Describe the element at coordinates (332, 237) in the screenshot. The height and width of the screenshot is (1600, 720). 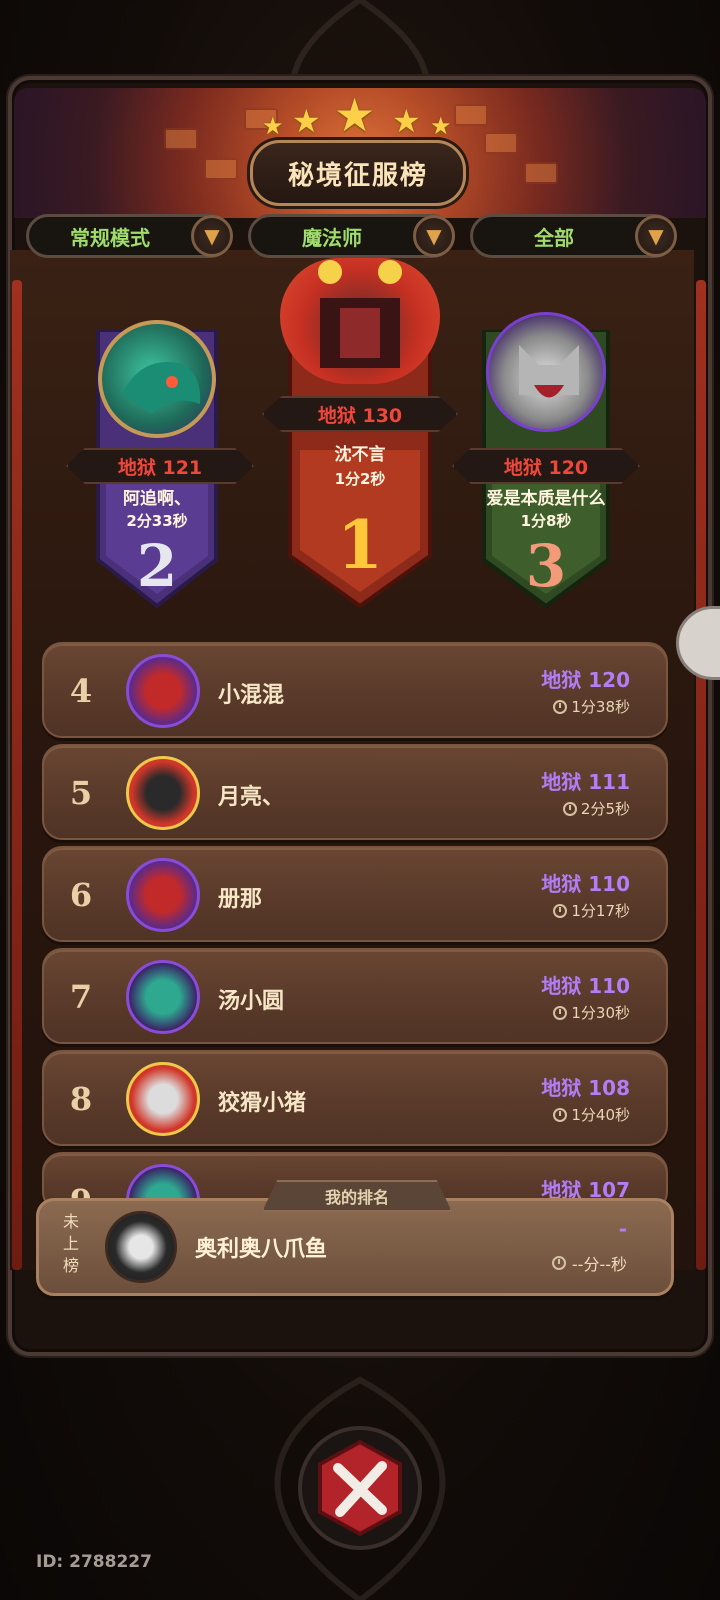
I see `filter-class-label: 魔法师` at that location.